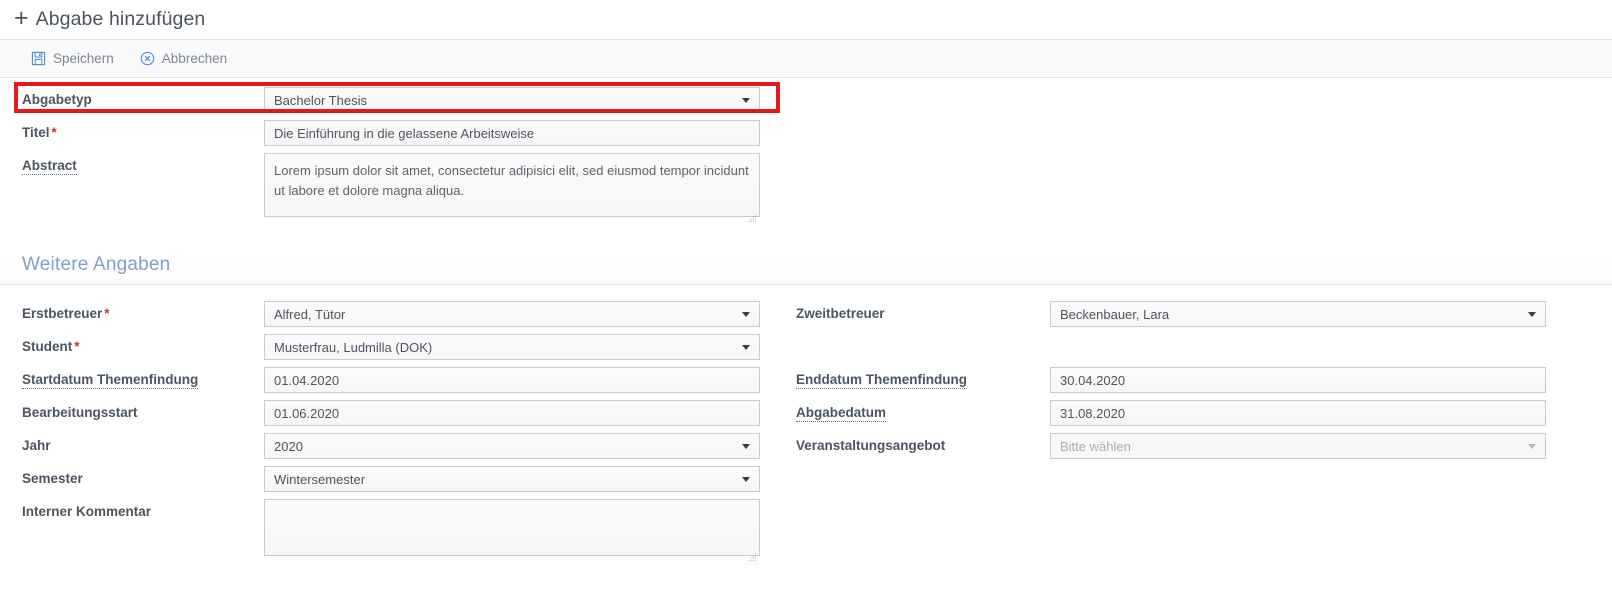 Image resolution: width=1612 pixels, height=591 pixels. I want to click on student-select: Musterfrau, Ludmilla (DOK), so click(512, 347).